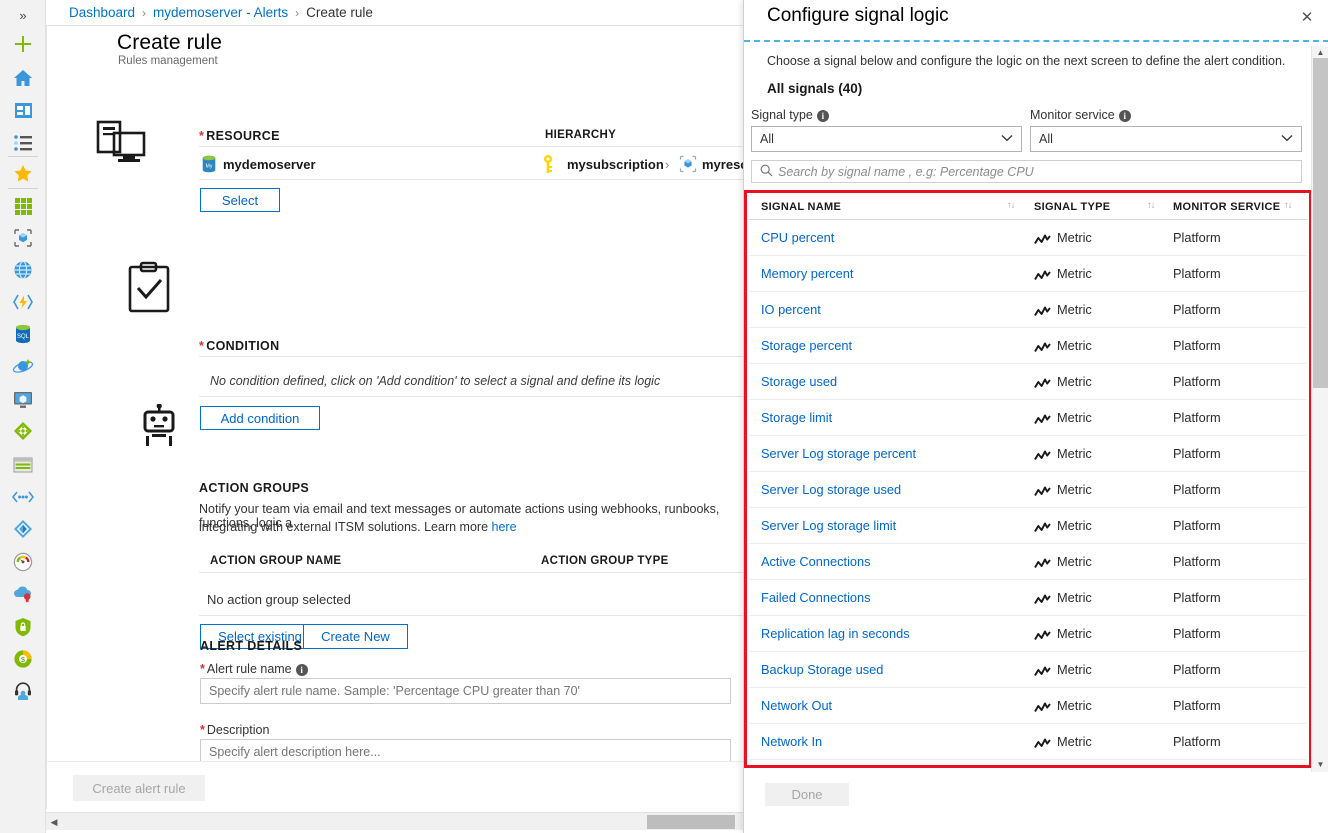  Describe the element at coordinates (799, 381) in the screenshot. I see `signal-name-link: Storage used` at that location.